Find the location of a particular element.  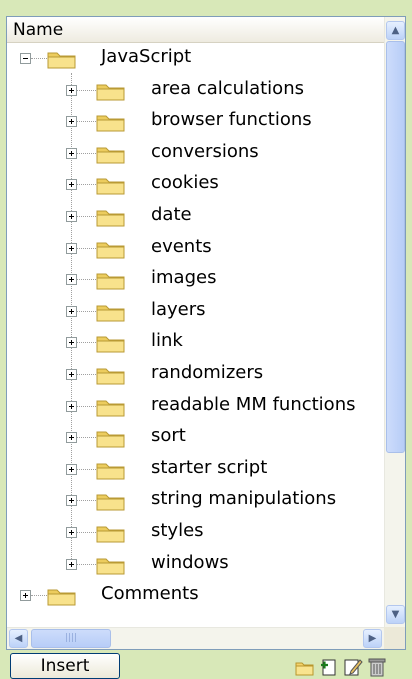

scroll-right-button: ▶ is located at coordinates (372, 638).